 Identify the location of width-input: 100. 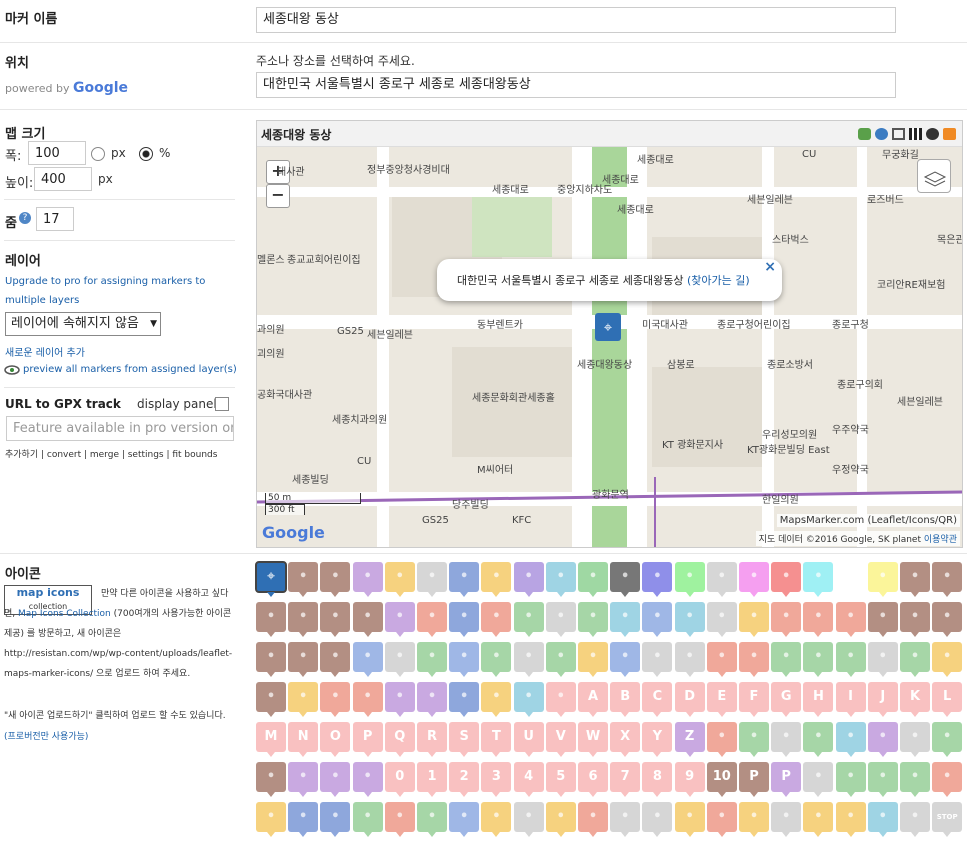
(57, 153).